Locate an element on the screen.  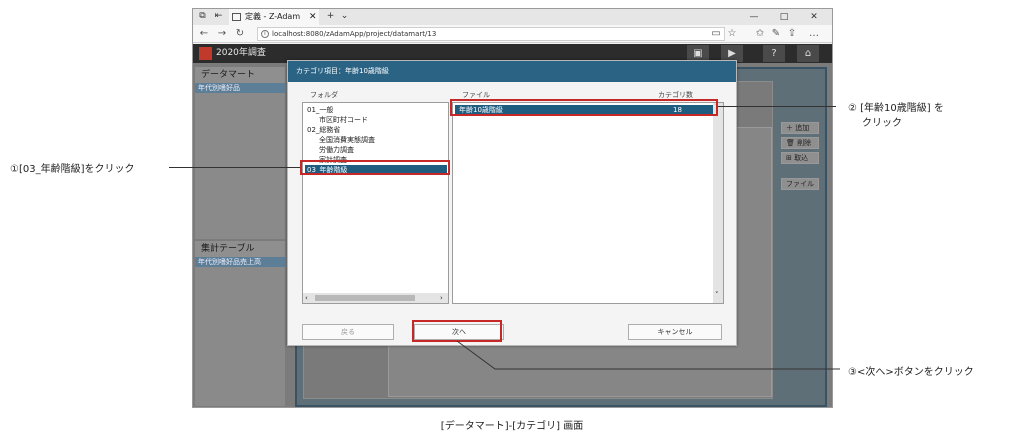
back-button: 戻る is located at coordinates (348, 332).